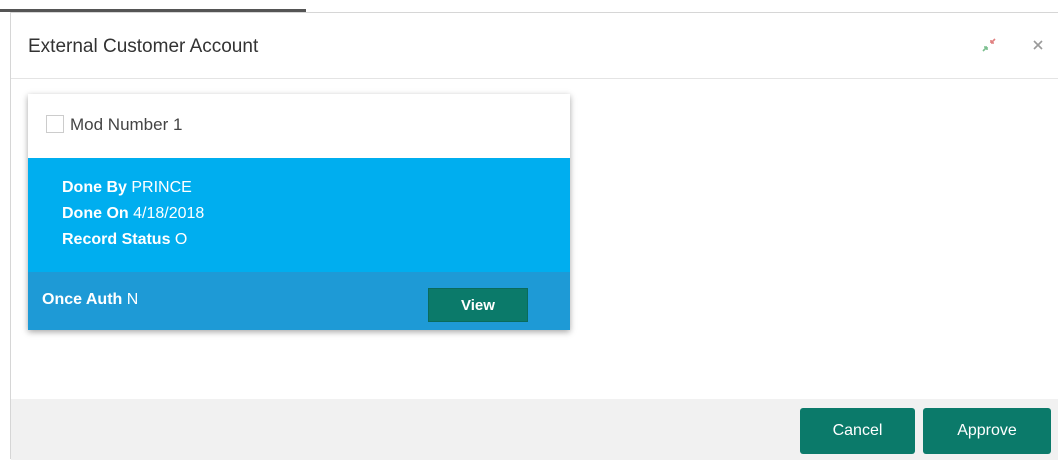  I want to click on done-by-value: PRINCE, so click(161, 187).